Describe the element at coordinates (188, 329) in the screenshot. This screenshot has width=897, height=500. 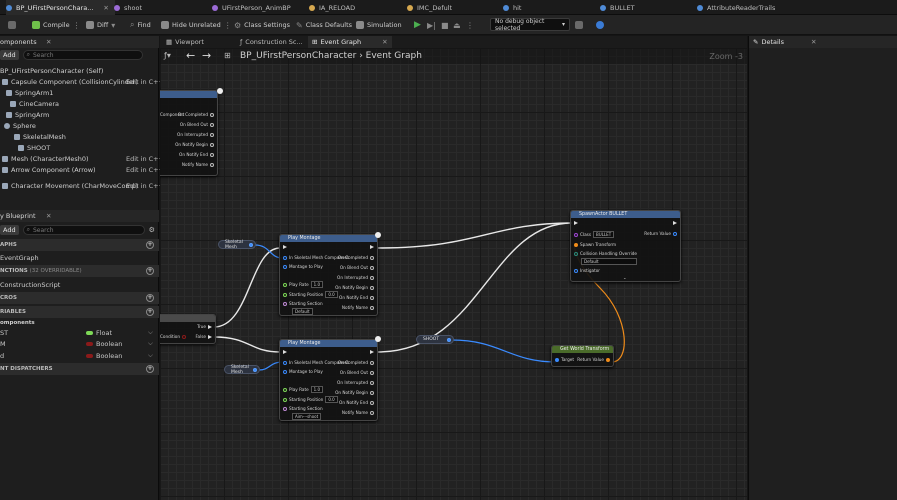
I see `branch-node: True Condition False` at that location.